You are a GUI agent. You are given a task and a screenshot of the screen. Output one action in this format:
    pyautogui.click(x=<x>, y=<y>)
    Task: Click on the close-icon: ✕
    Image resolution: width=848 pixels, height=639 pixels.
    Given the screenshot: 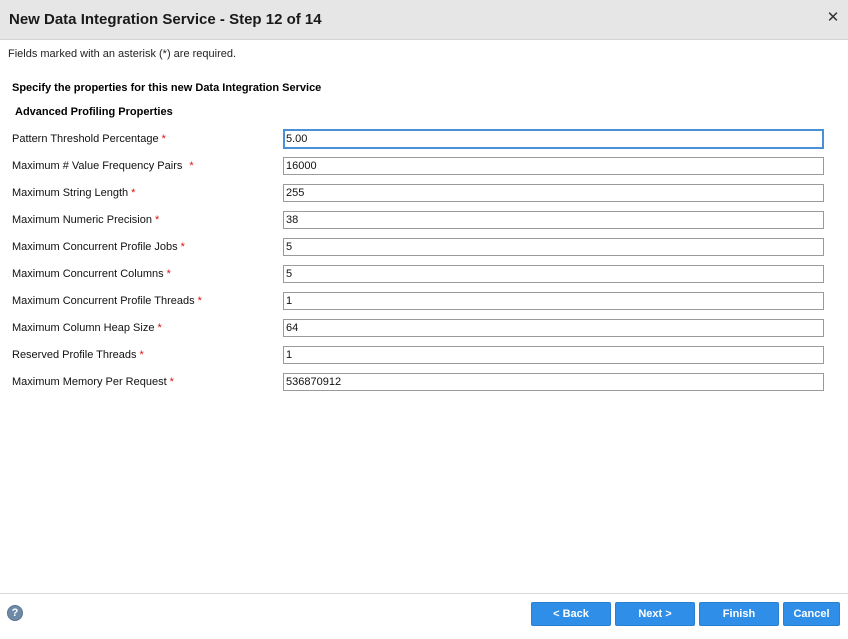 What is the action you would take?
    pyautogui.click(x=833, y=18)
    